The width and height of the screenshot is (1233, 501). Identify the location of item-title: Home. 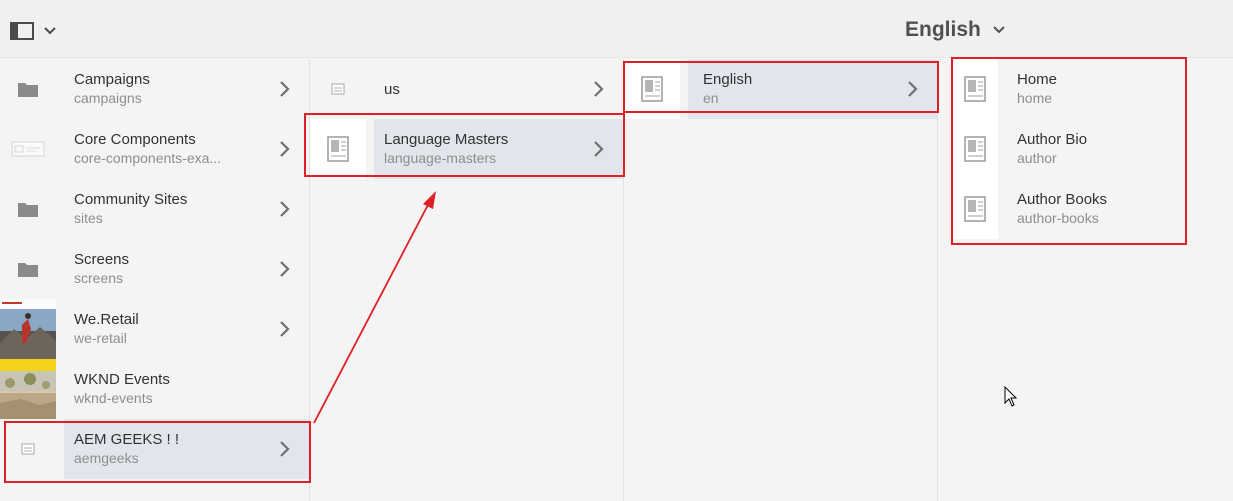
(1037, 79).